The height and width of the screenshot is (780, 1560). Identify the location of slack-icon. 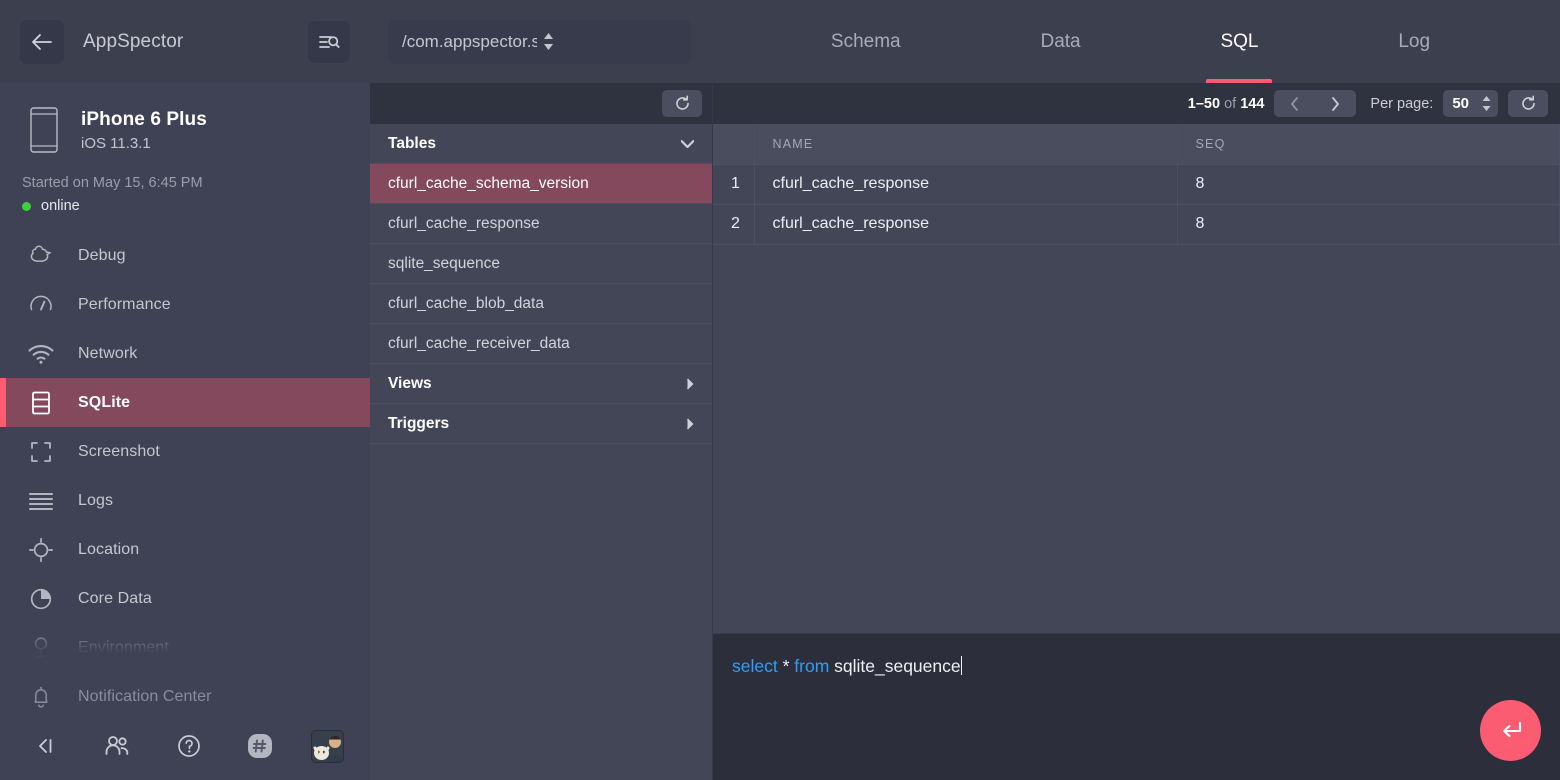
(259, 746).